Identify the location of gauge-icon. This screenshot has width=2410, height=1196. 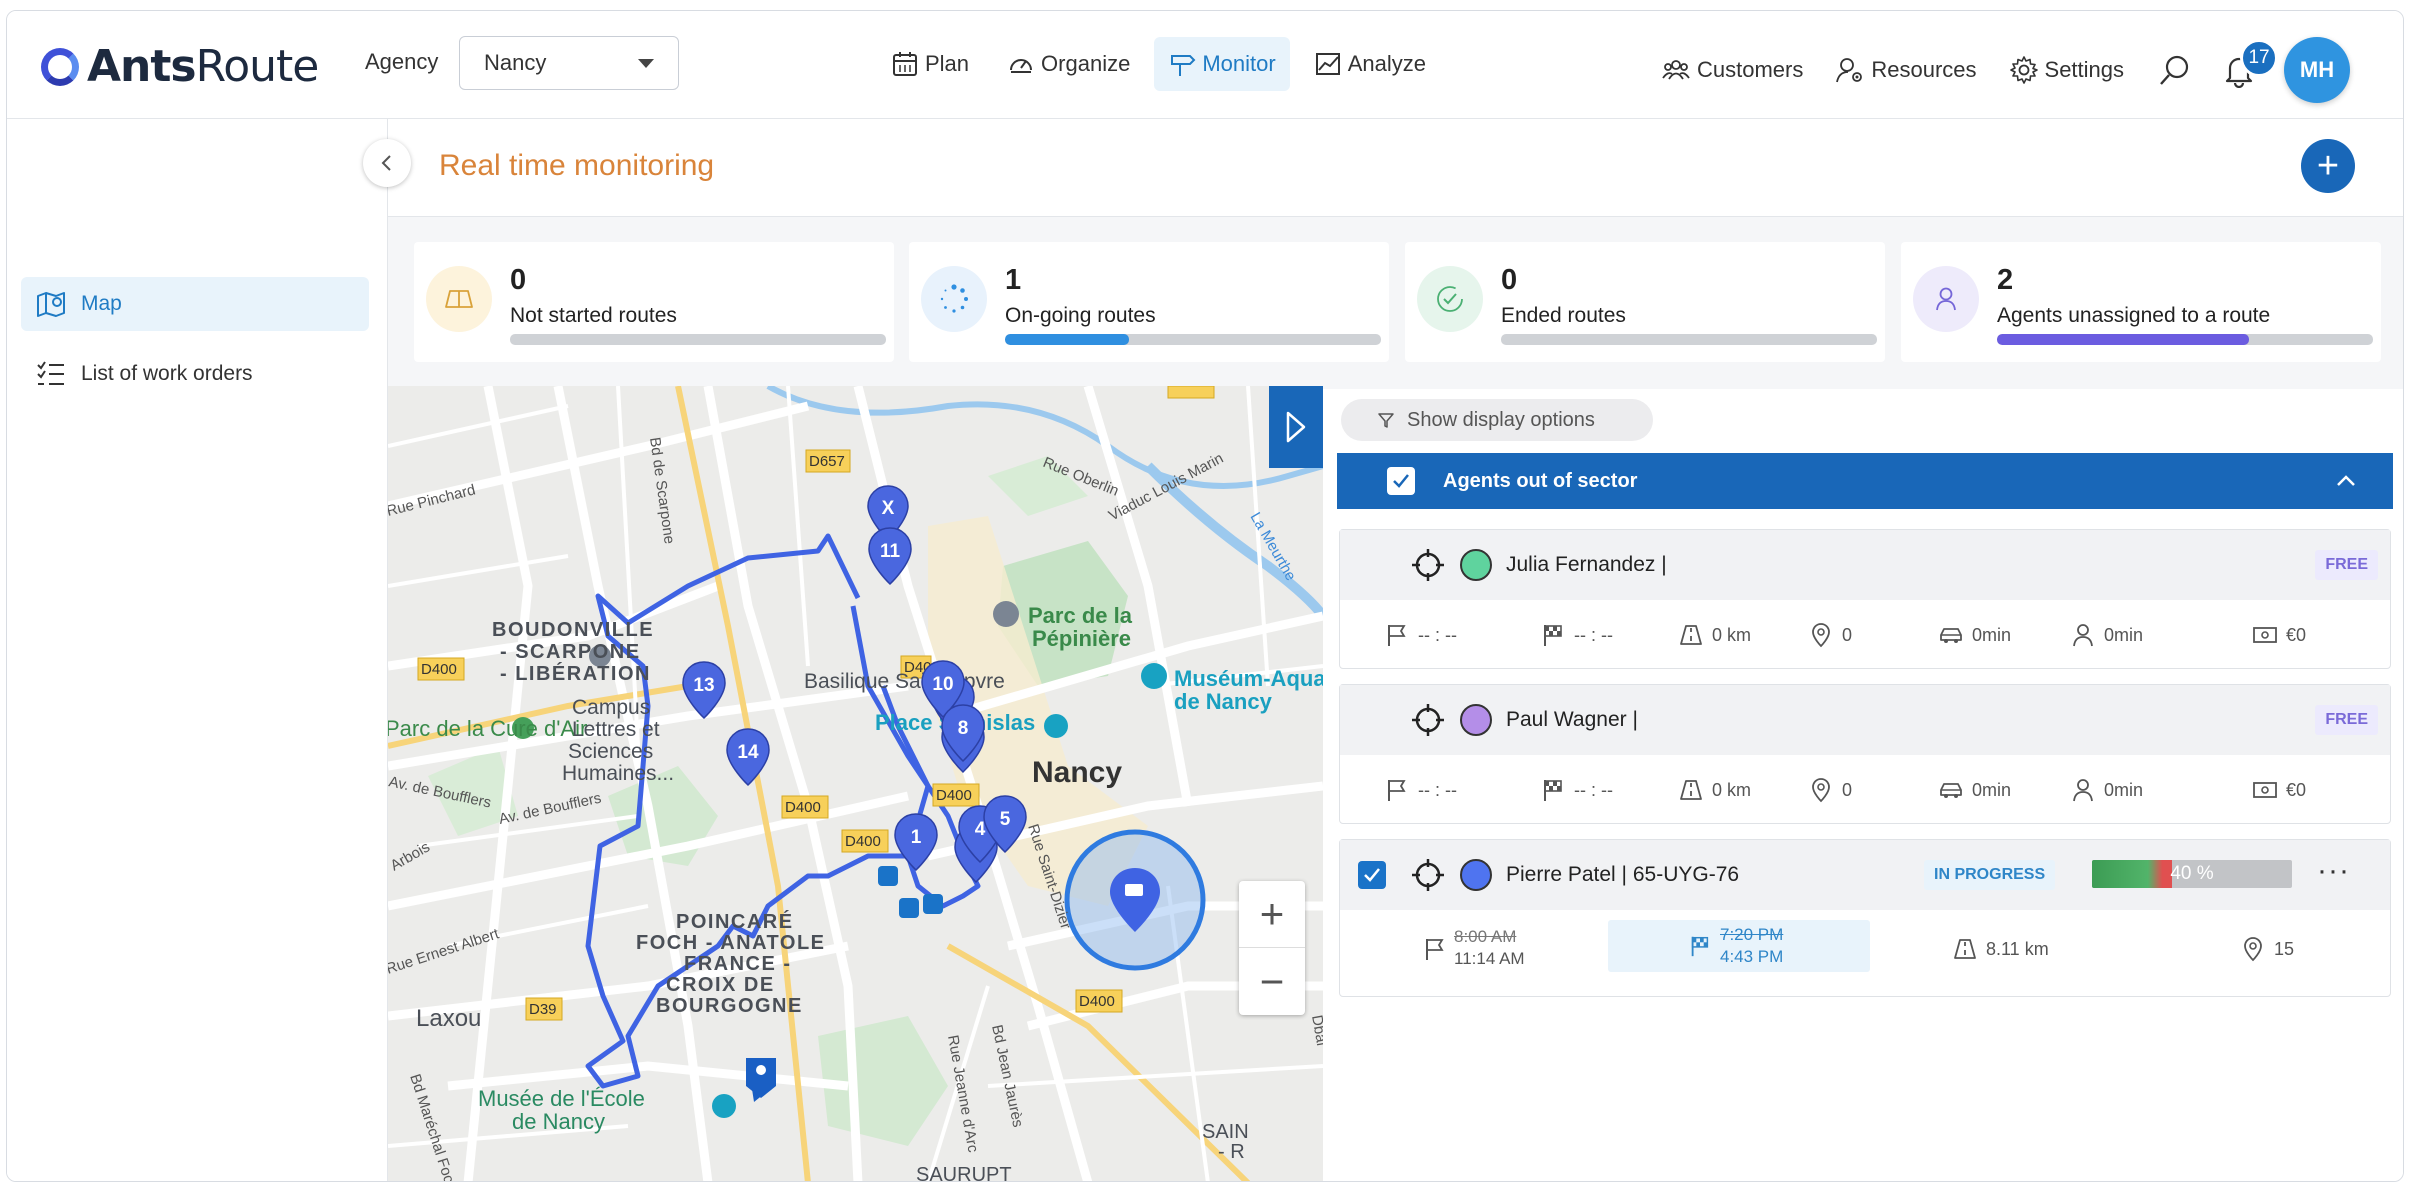
(1021, 66).